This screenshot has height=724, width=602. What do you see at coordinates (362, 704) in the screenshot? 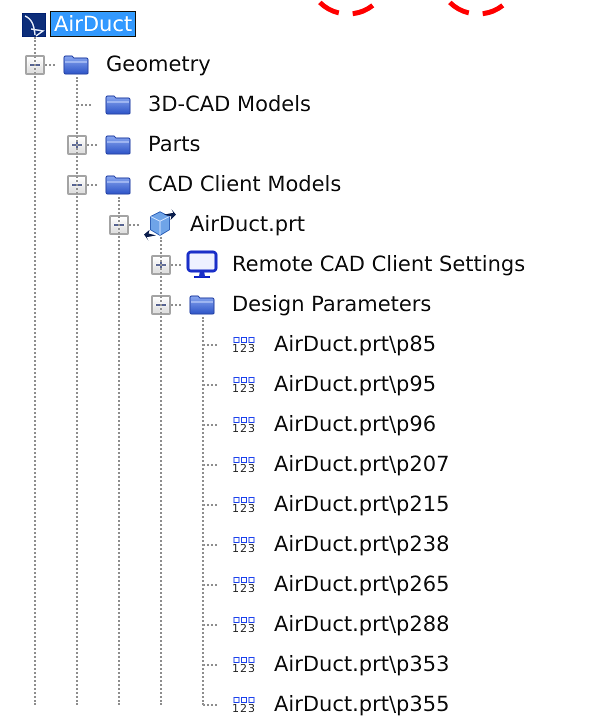
I see `tree-item-label: AirDuct.prt\p355` at bounding box center [362, 704].